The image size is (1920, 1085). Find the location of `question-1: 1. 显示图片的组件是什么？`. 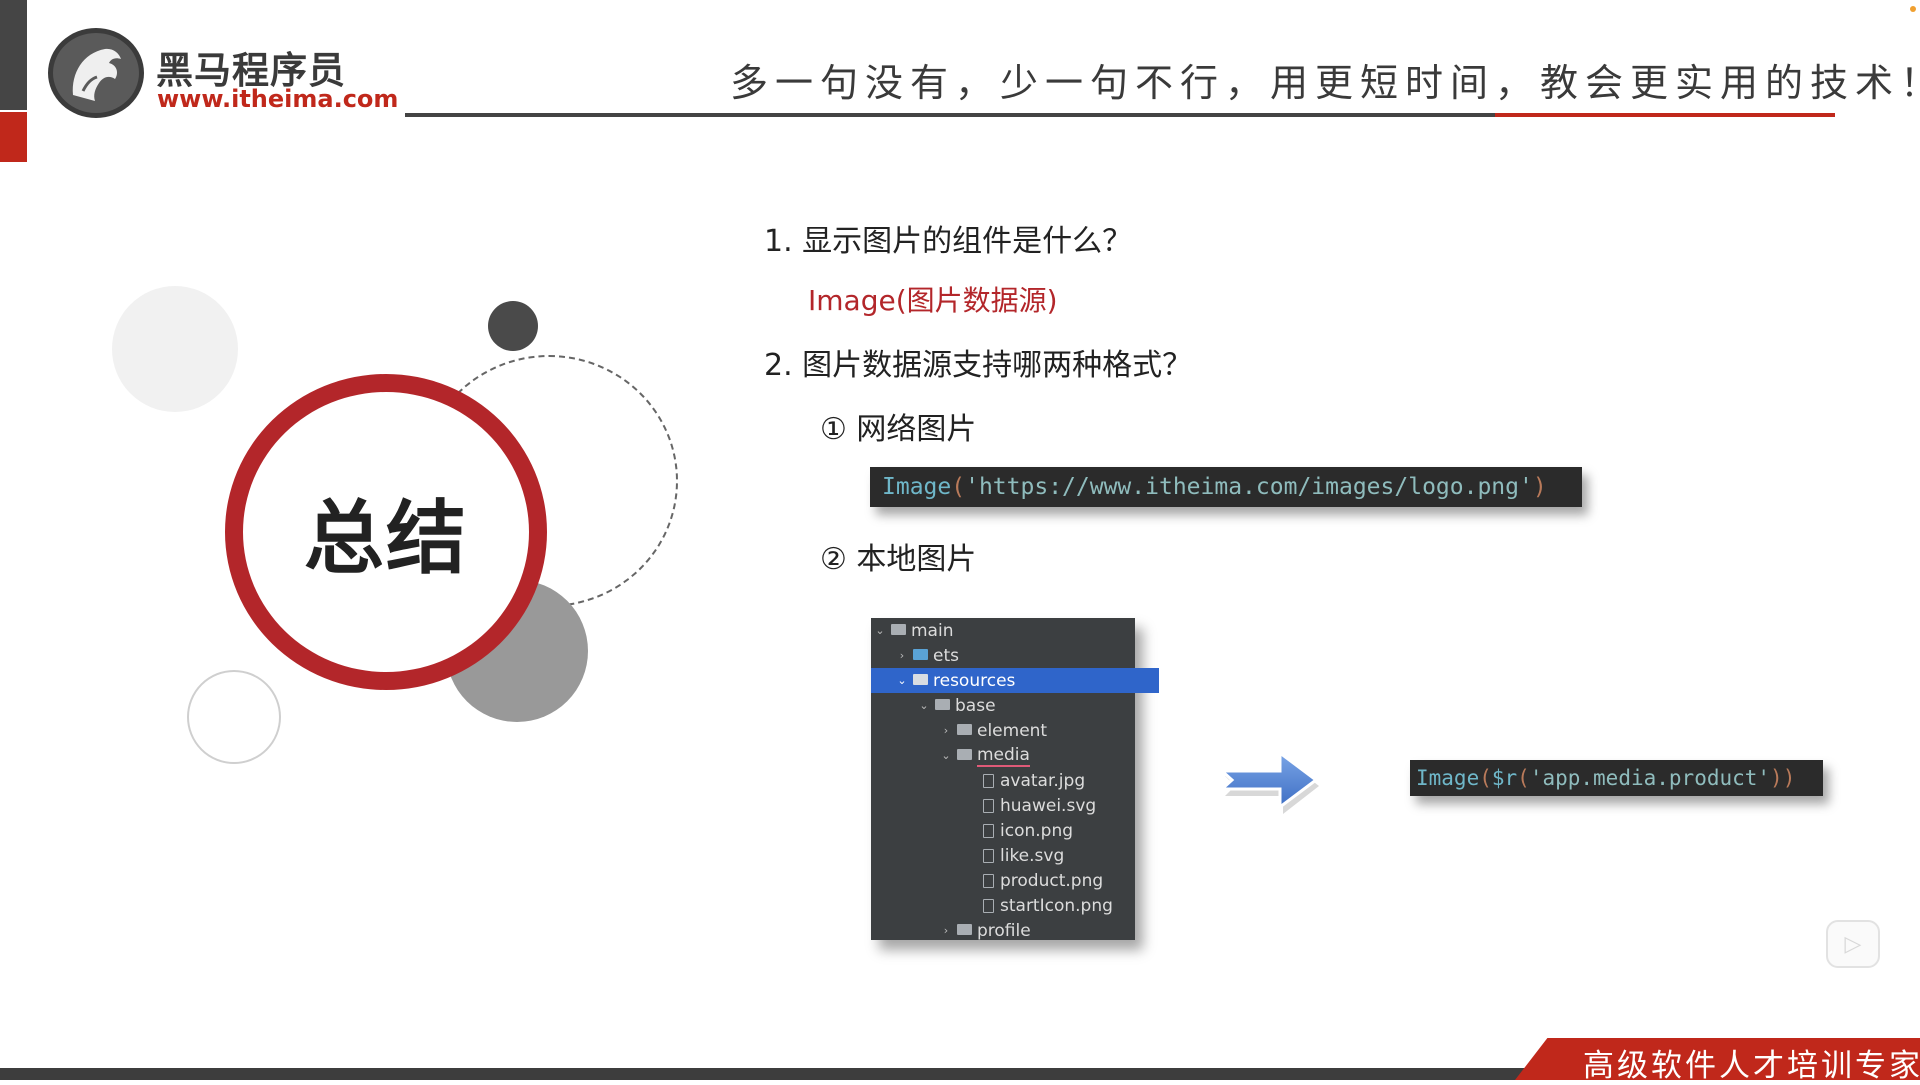

question-1: 1. 显示图片的组件是什么？ is located at coordinates (948, 241).